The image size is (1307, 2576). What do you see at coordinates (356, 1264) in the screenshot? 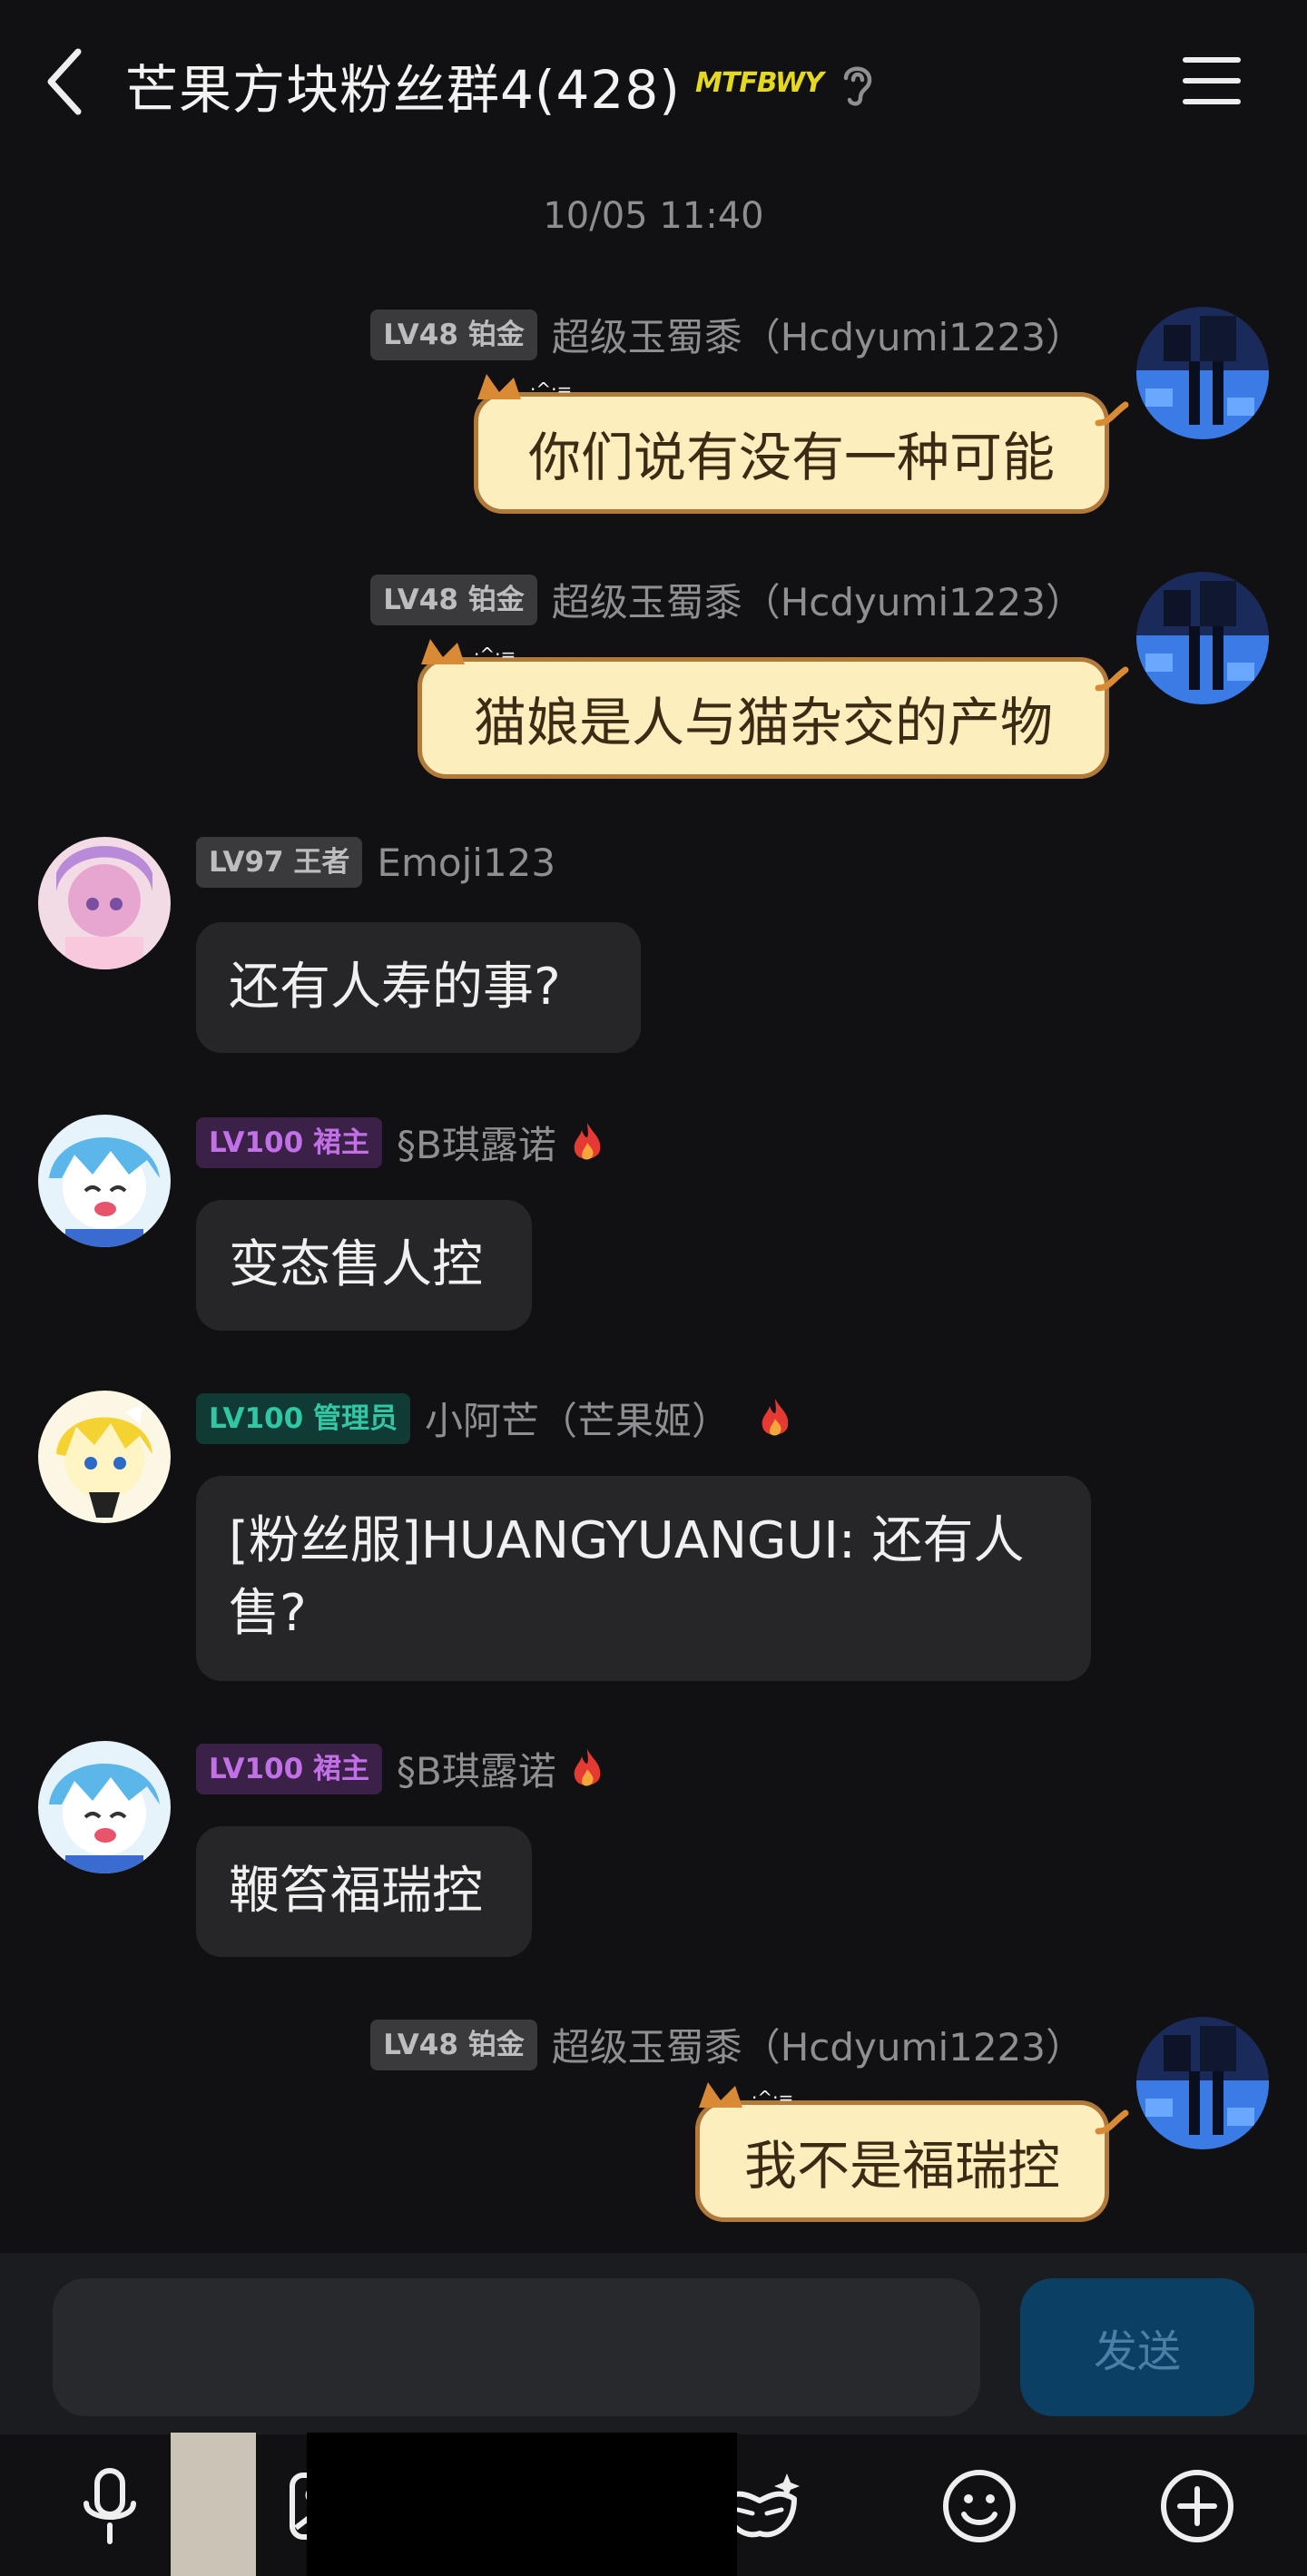
I see `message-text: 变态售人控` at bounding box center [356, 1264].